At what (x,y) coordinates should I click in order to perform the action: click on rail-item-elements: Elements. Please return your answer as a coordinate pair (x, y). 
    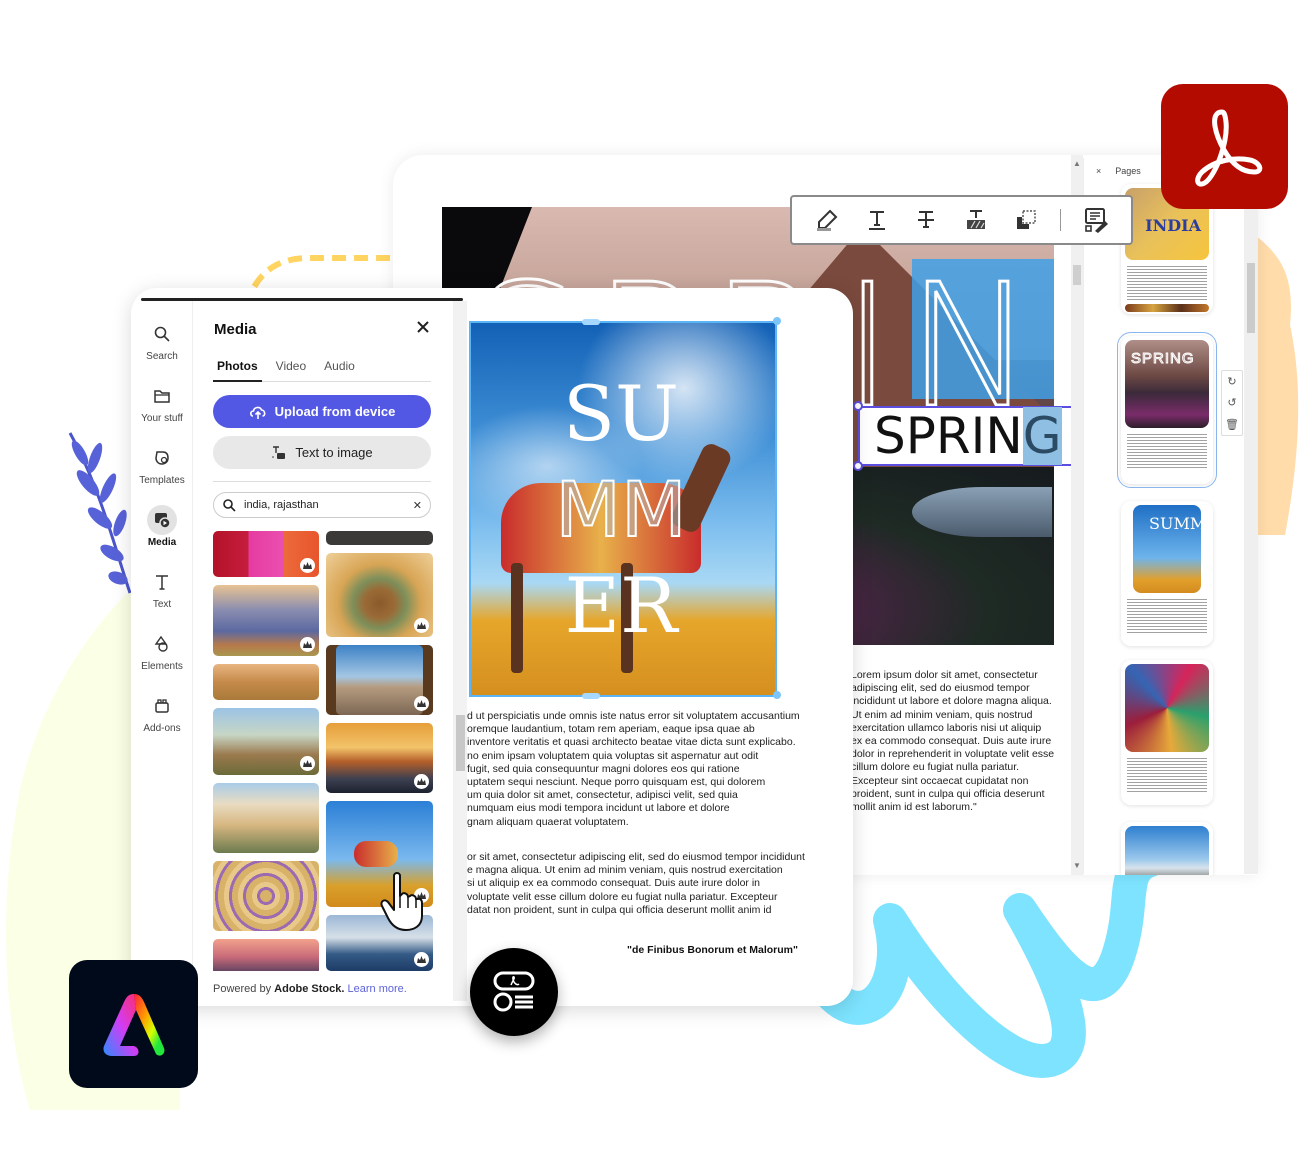
    Looking at the image, I should click on (162, 650).